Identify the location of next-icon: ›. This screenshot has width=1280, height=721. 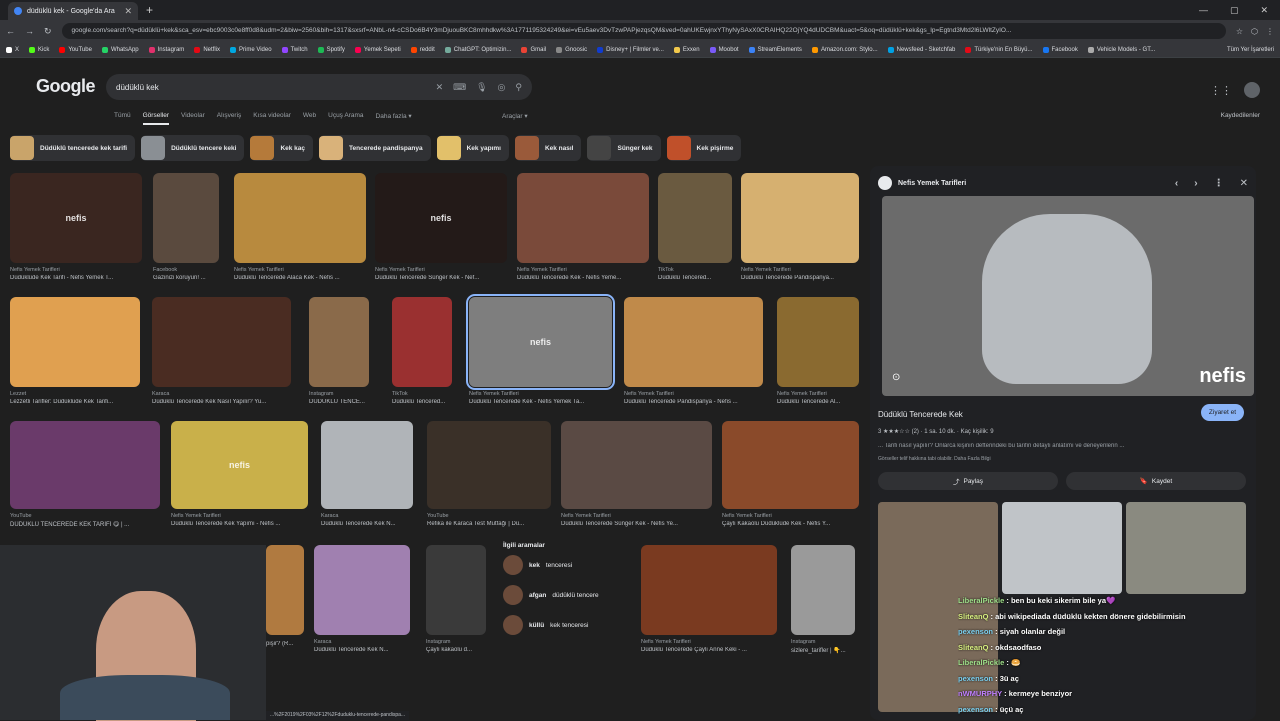
(1195, 183).